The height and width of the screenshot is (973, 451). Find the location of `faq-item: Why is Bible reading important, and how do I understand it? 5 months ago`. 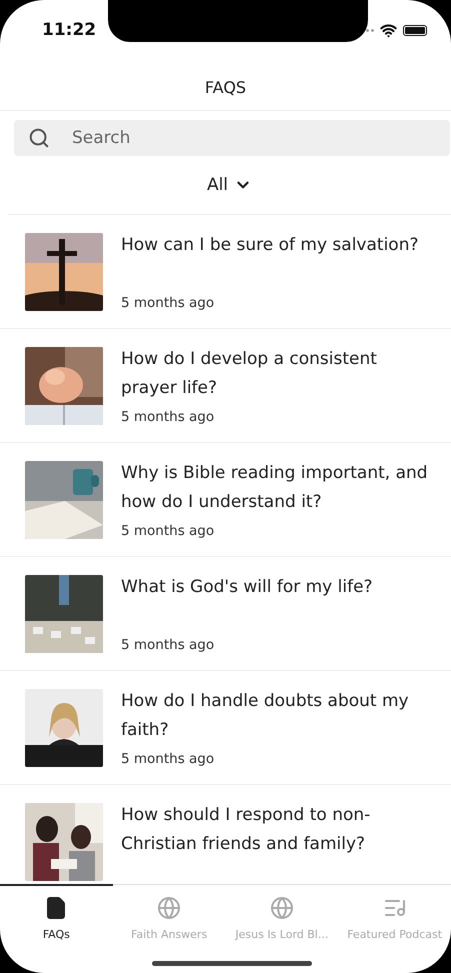

faq-item: Why is Bible reading important, and how do I understand it? 5 months ago is located at coordinates (225, 500).